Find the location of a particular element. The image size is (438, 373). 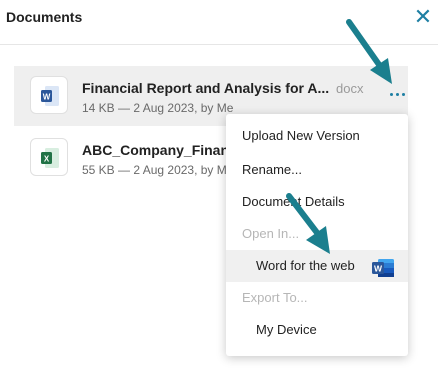

file-meta: 55 KB — 2 Aug 2023, by M is located at coordinates (154, 170).